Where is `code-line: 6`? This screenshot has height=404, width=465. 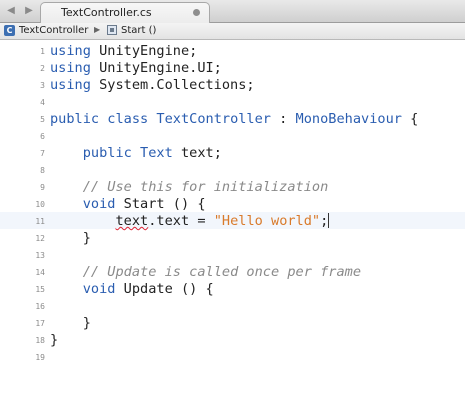 code-line: 6 is located at coordinates (232, 135).